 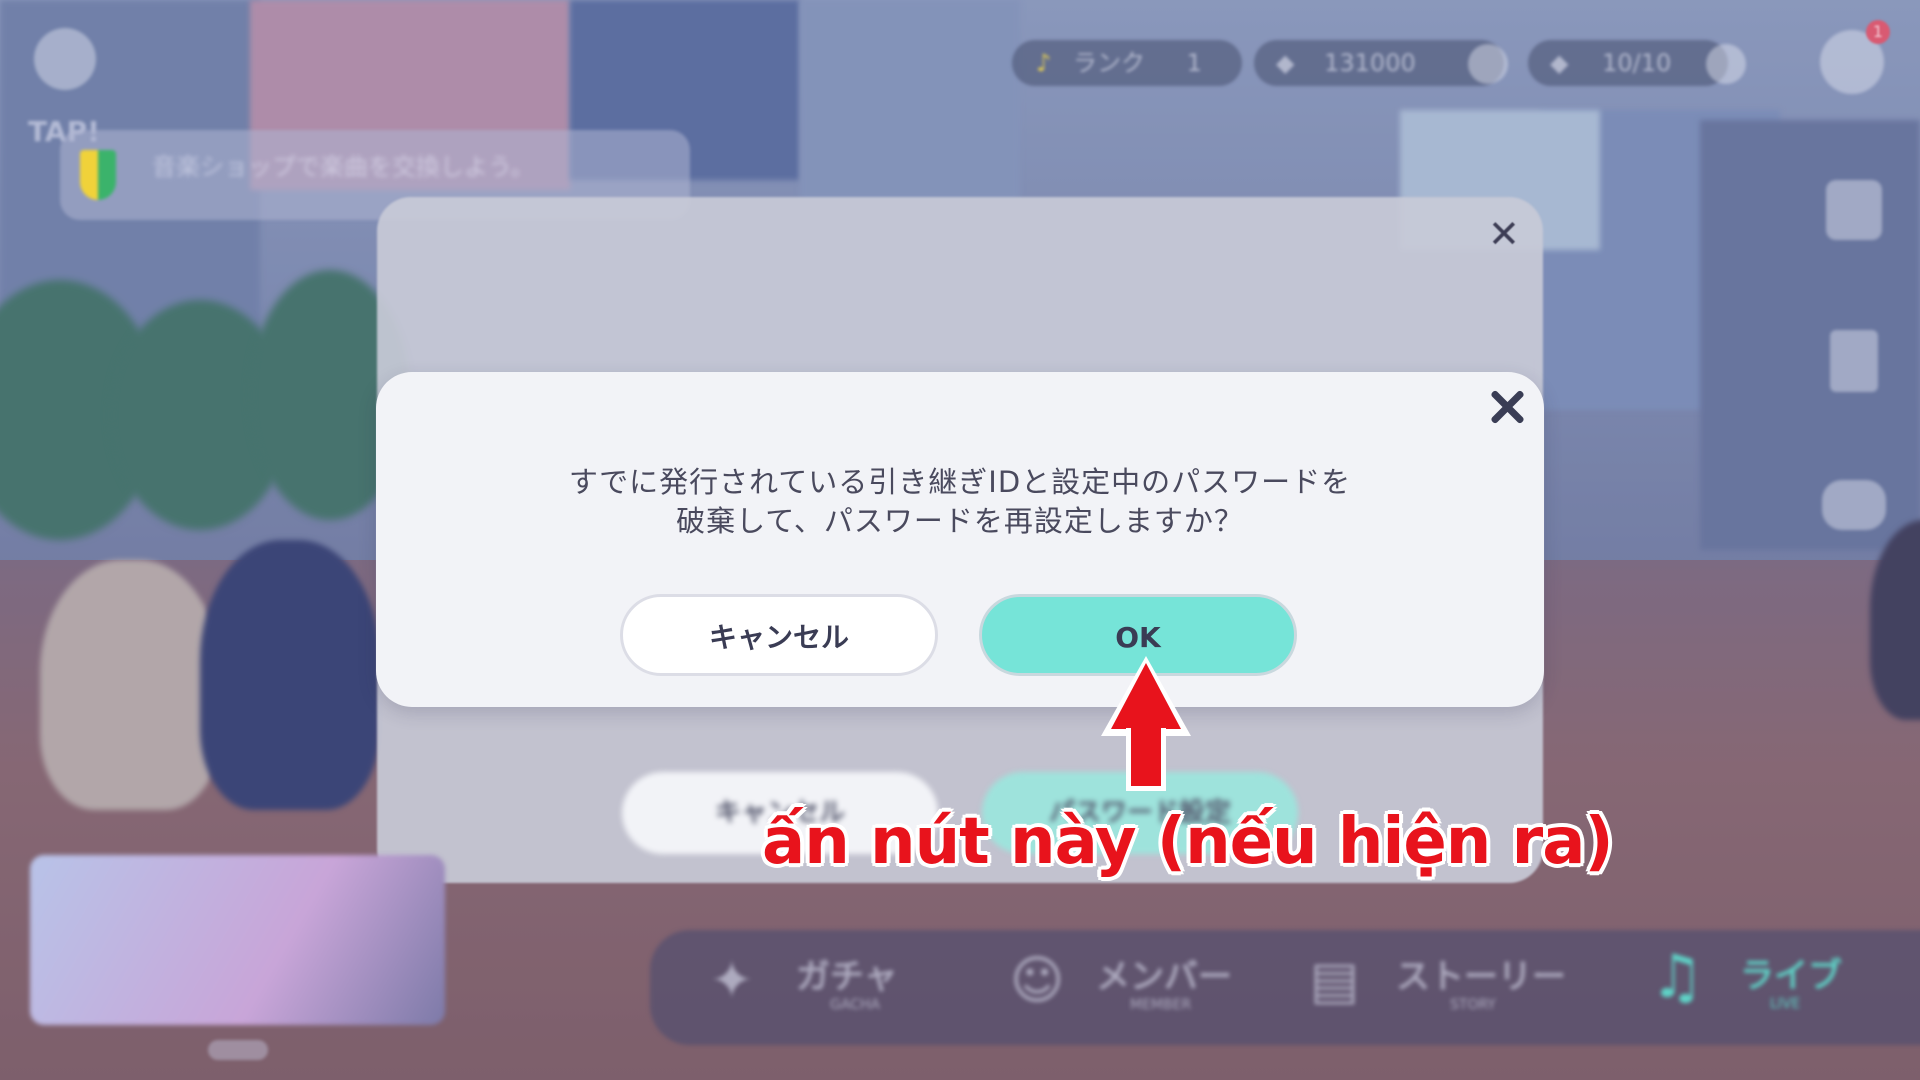 I want to click on close-icon, so click(x=1507, y=407).